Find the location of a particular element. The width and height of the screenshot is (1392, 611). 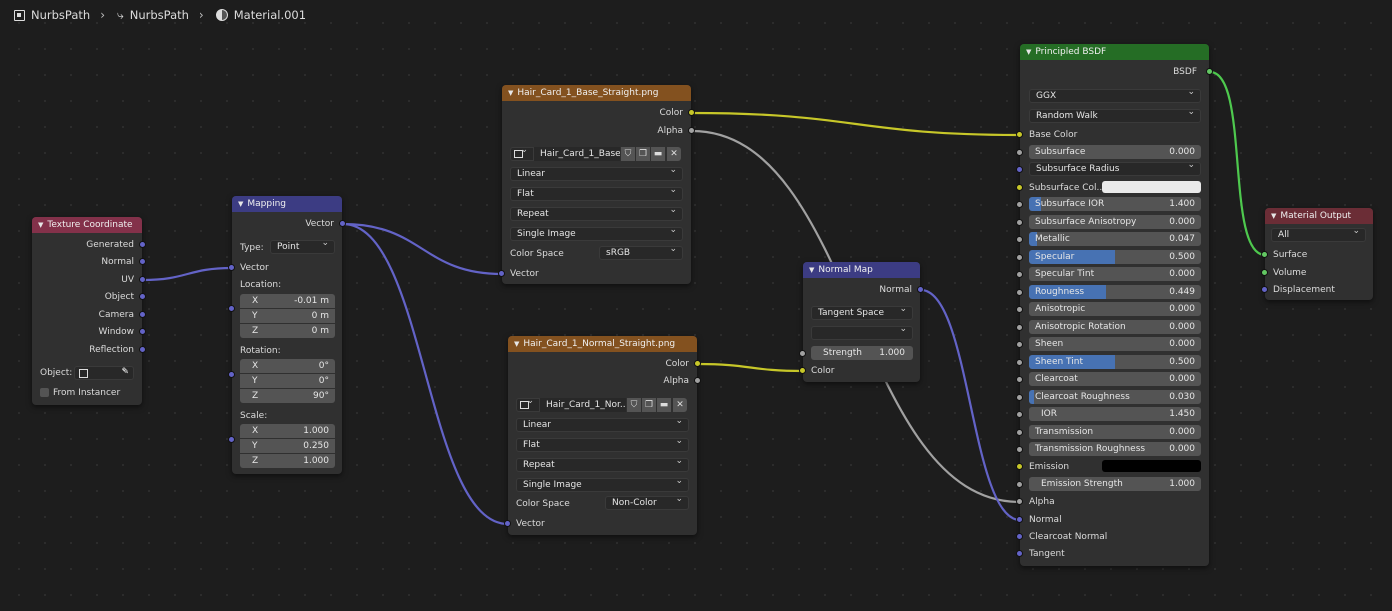

subsurface-ior-slider: Subsurface IOR 1.400 is located at coordinates (1115, 204).